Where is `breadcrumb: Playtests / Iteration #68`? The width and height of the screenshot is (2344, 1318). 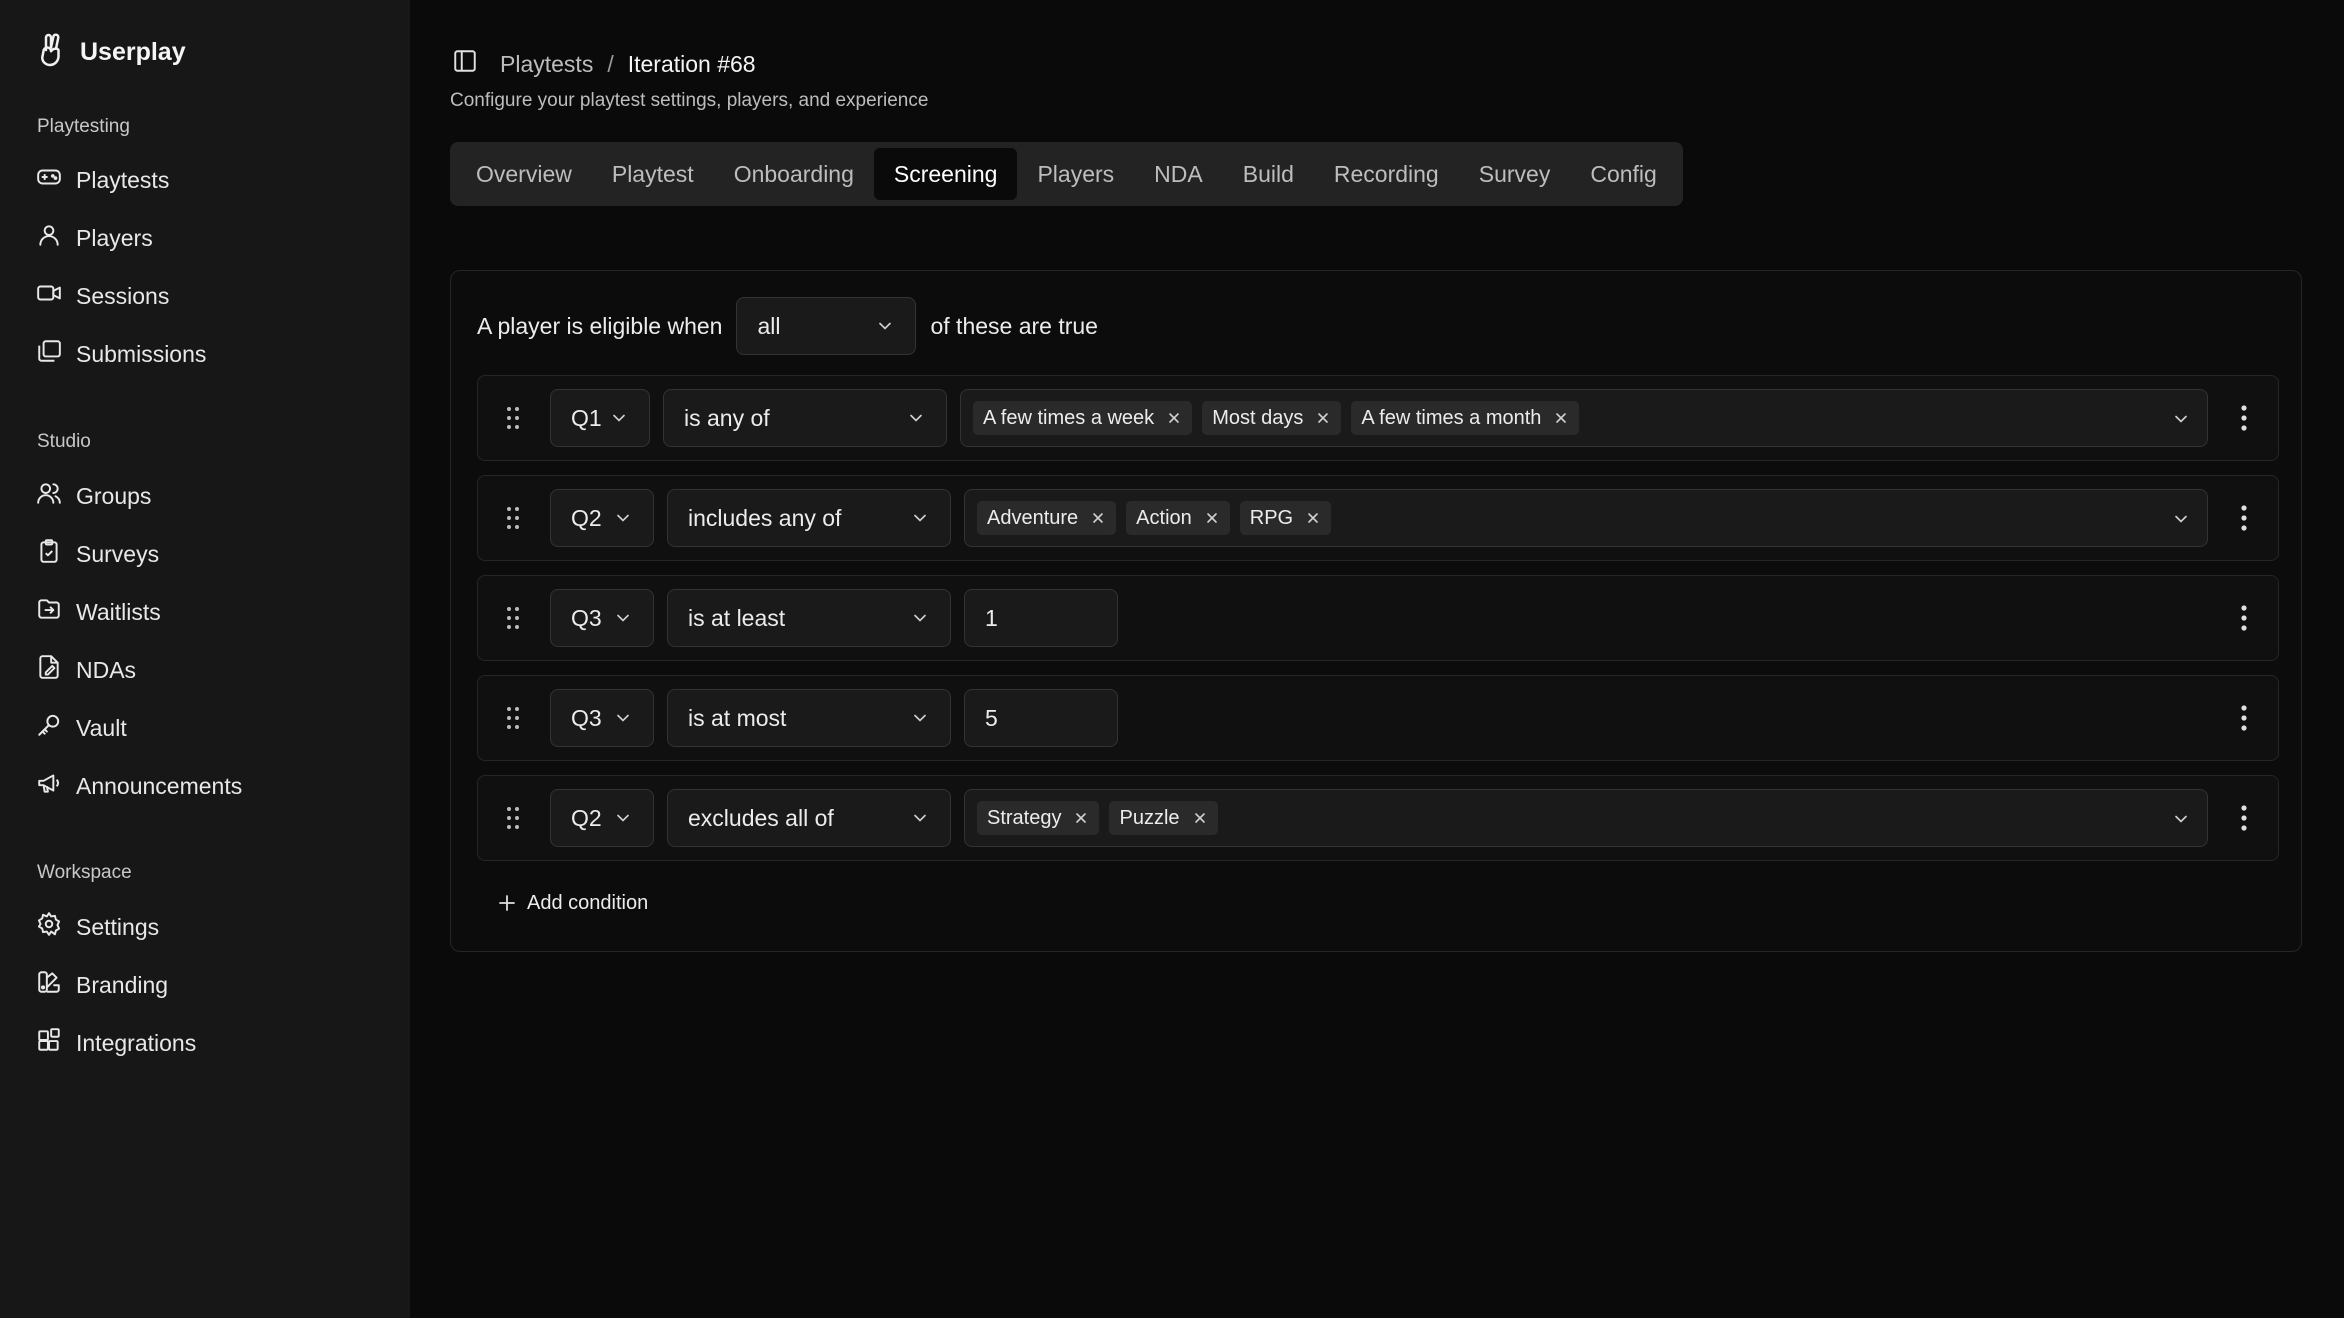
breadcrumb: Playtests / Iteration #68 is located at coordinates (604, 64).